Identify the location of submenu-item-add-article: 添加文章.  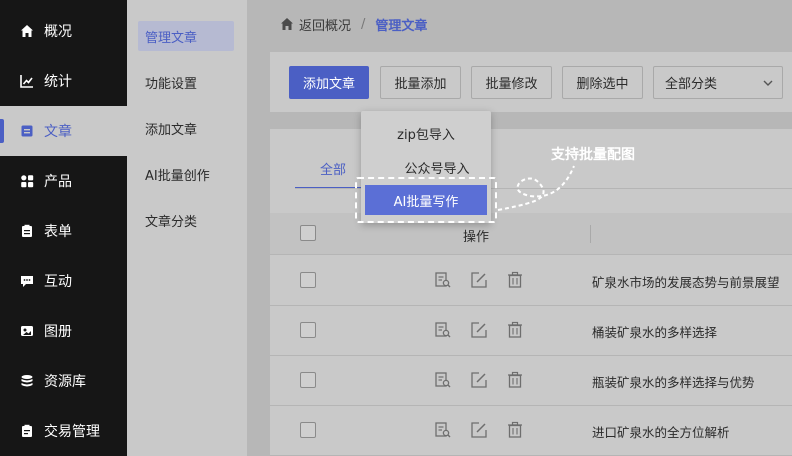
(186, 128).